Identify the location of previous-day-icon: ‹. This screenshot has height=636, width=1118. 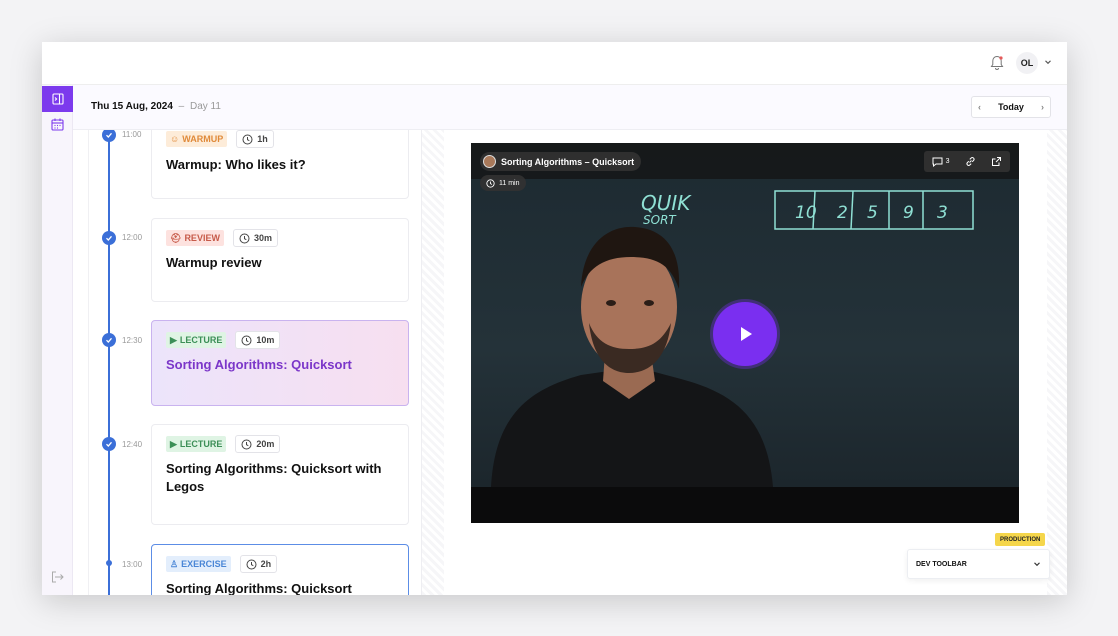
(979, 107).